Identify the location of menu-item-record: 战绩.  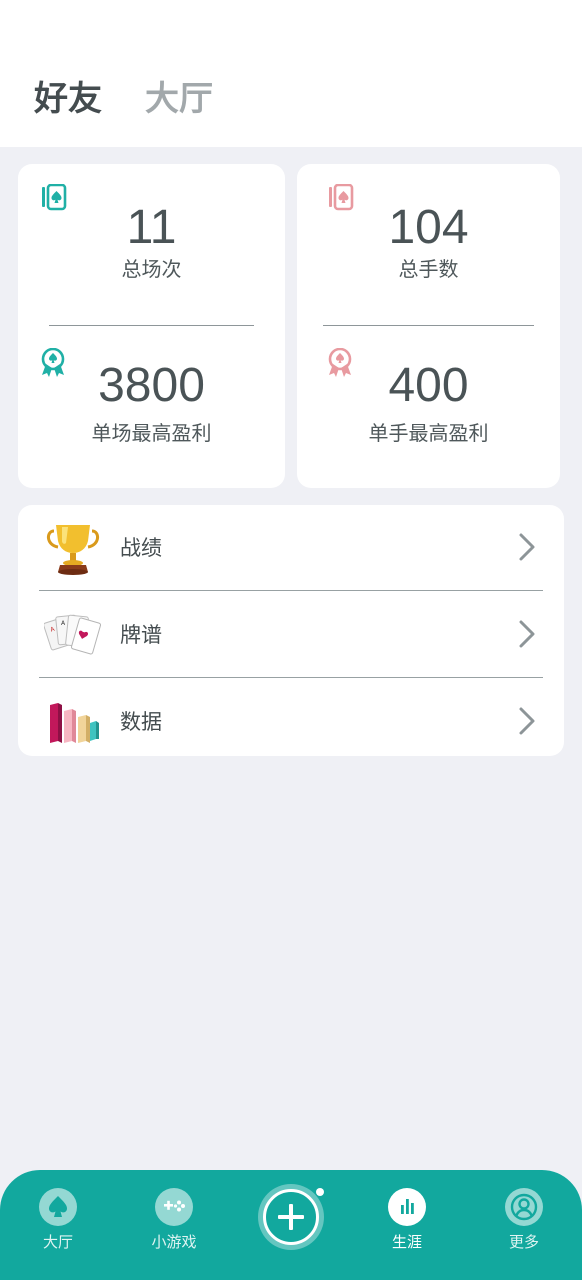
(291, 548).